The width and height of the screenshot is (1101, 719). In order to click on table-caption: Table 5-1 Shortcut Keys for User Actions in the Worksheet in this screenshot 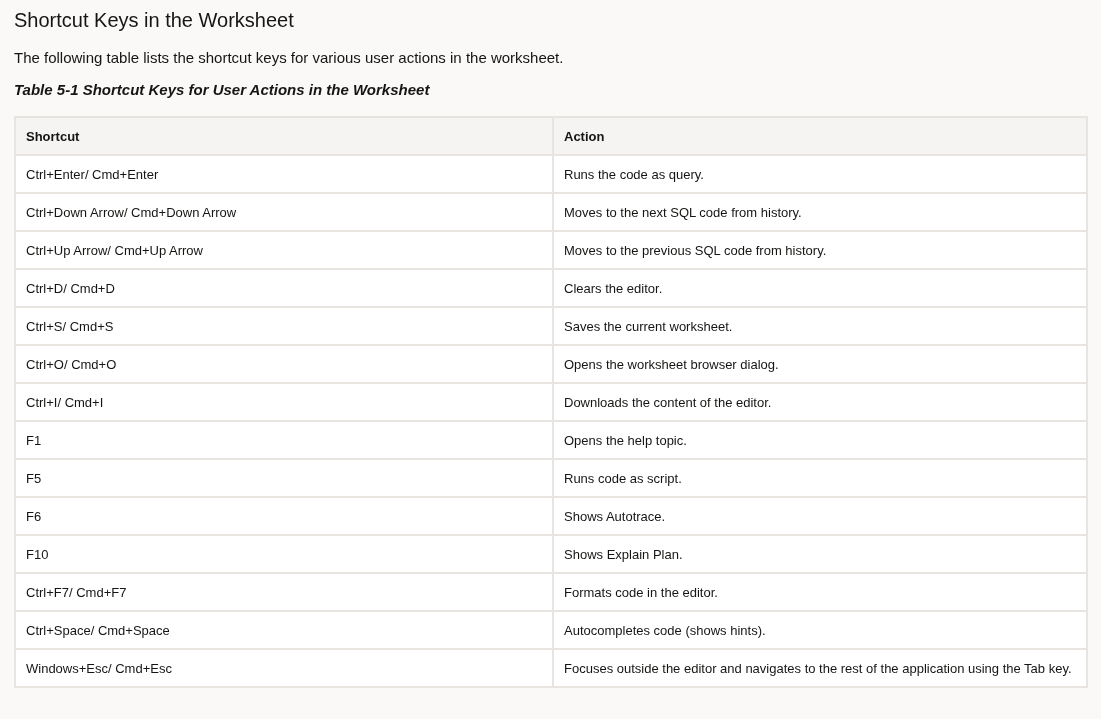, I will do `click(222, 90)`.